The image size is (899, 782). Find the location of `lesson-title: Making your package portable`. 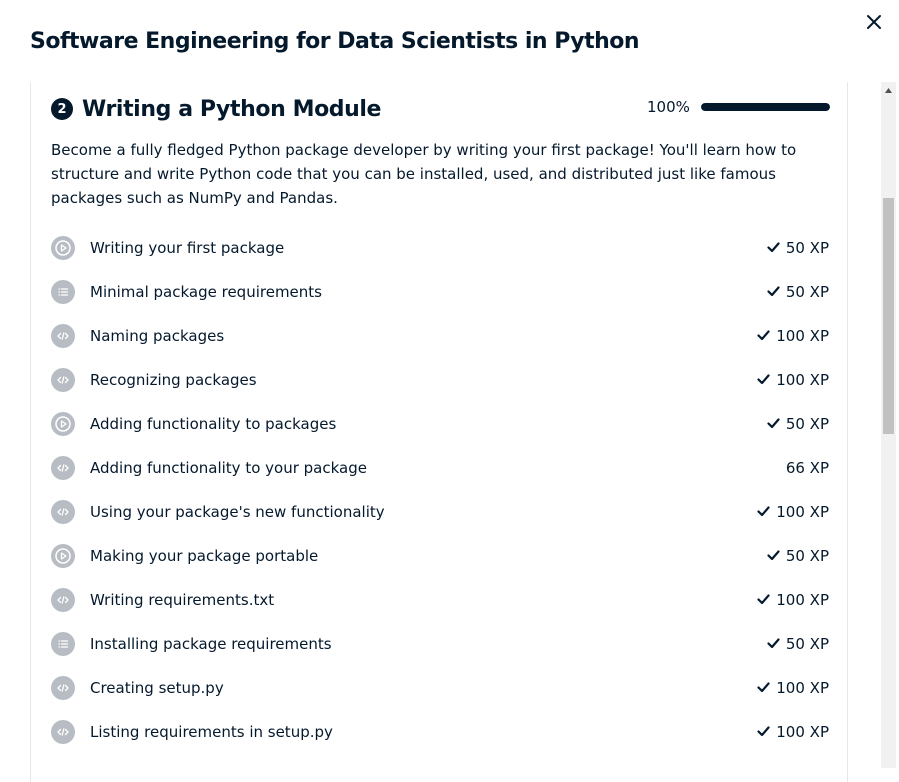

lesson-title: Making your package portable is located at coordinates (204, 556).